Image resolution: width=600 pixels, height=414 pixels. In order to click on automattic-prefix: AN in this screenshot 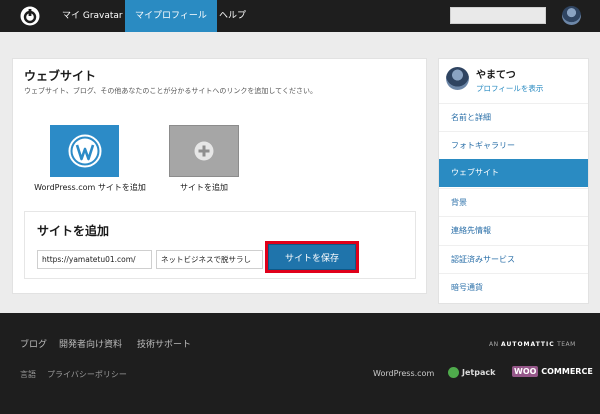, I will do `click(494, 344)`.